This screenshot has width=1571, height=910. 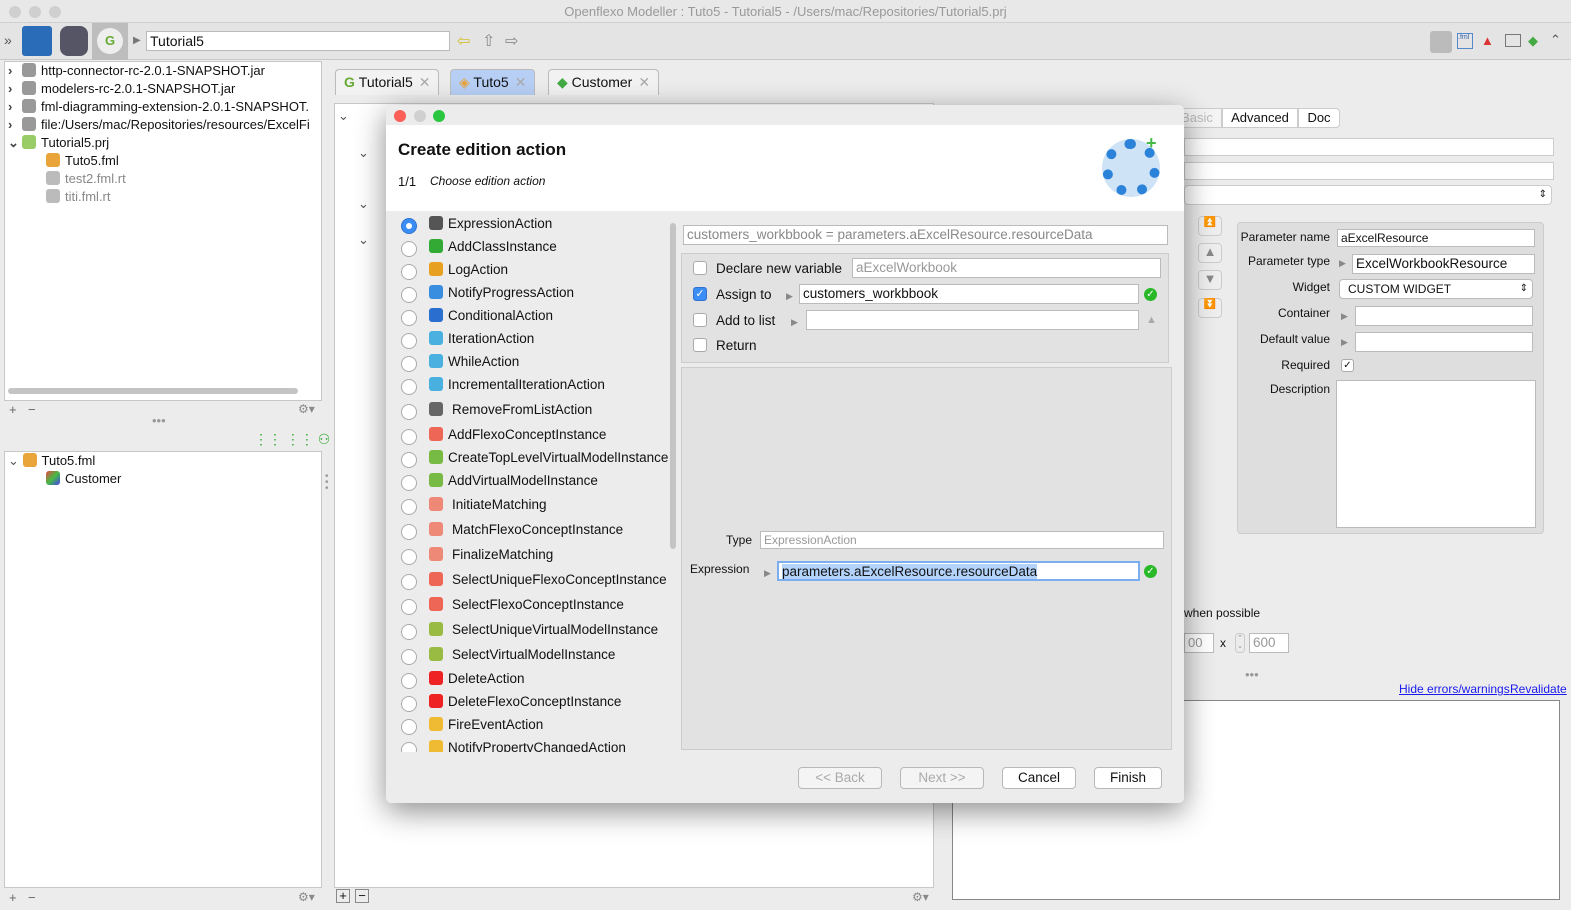 What do you see at coordinates (700, 268) in the screenshot?
I see `declare-checkbox` at bounding box center [700, 268].